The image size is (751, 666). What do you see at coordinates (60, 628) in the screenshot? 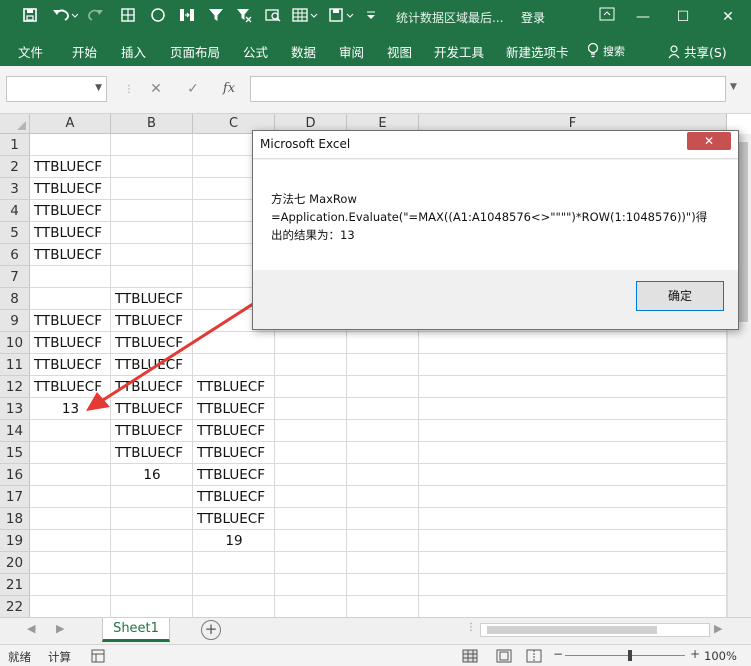
I see `next-sheet-icon: ▶` at bounding box center [60, 628].